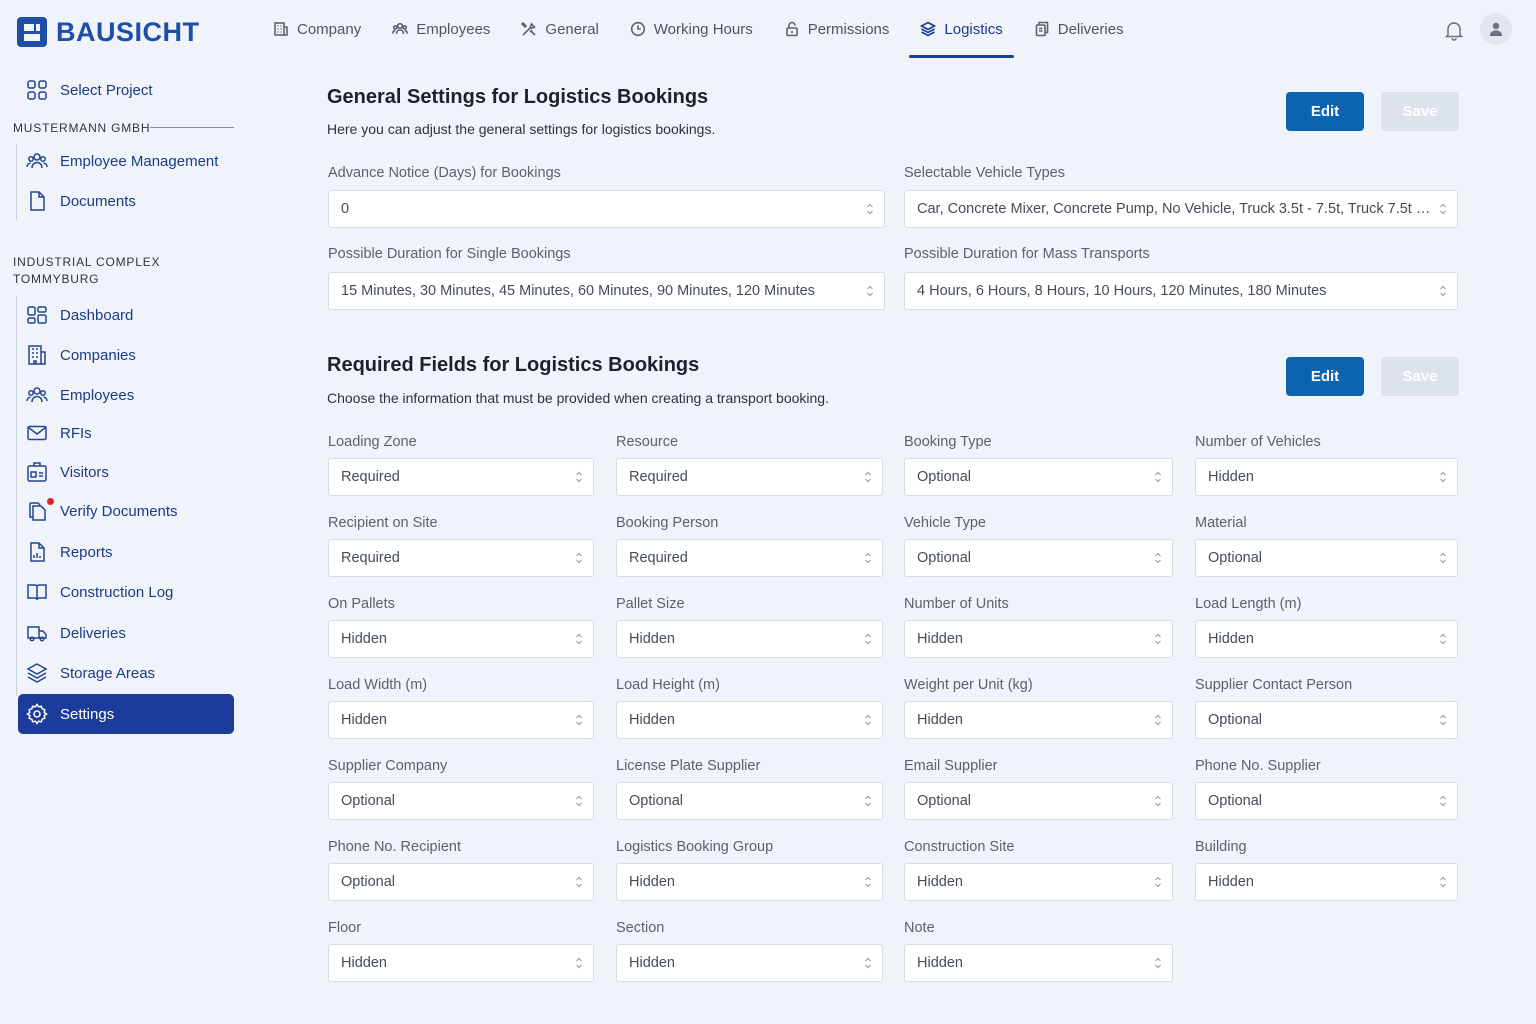 Image resolution: width=1536 pixels, height=1024 pixels. I want to click on sidebar-item-employees: Employees, so click(130, 395).